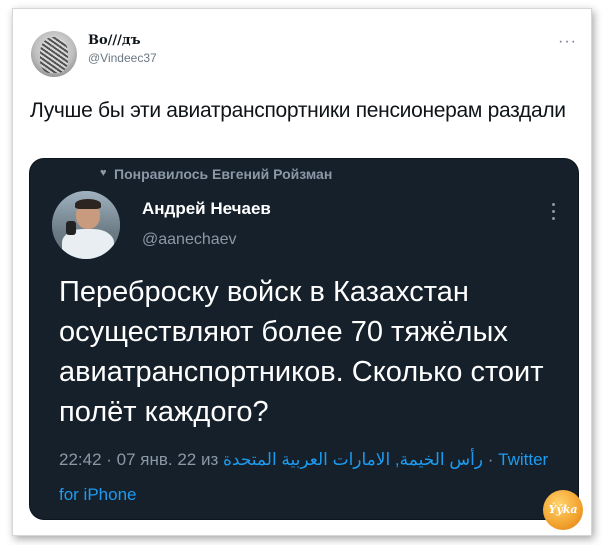 The image size is (604, 545). What do you see at coordinates (122, 58) in the screenshot?
I see `author-handle: @Vindeec37` at bounding box center [122, 58].